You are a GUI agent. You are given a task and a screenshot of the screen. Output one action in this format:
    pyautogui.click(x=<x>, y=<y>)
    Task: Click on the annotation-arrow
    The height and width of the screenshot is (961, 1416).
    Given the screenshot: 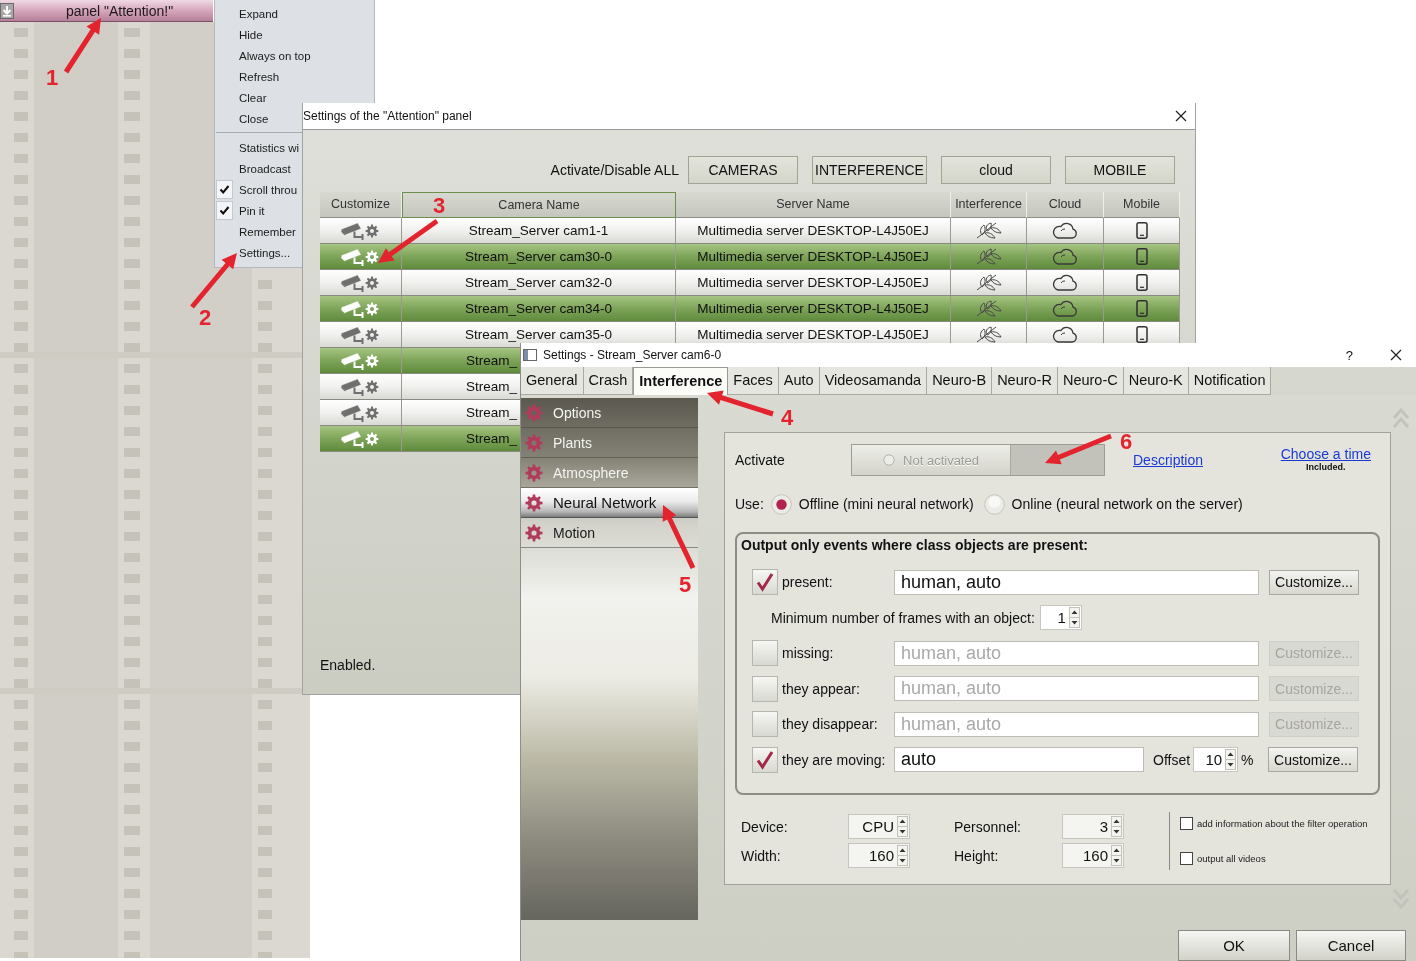 What is the action you would take?
    pyautogui.click(x=82, y=46)
    